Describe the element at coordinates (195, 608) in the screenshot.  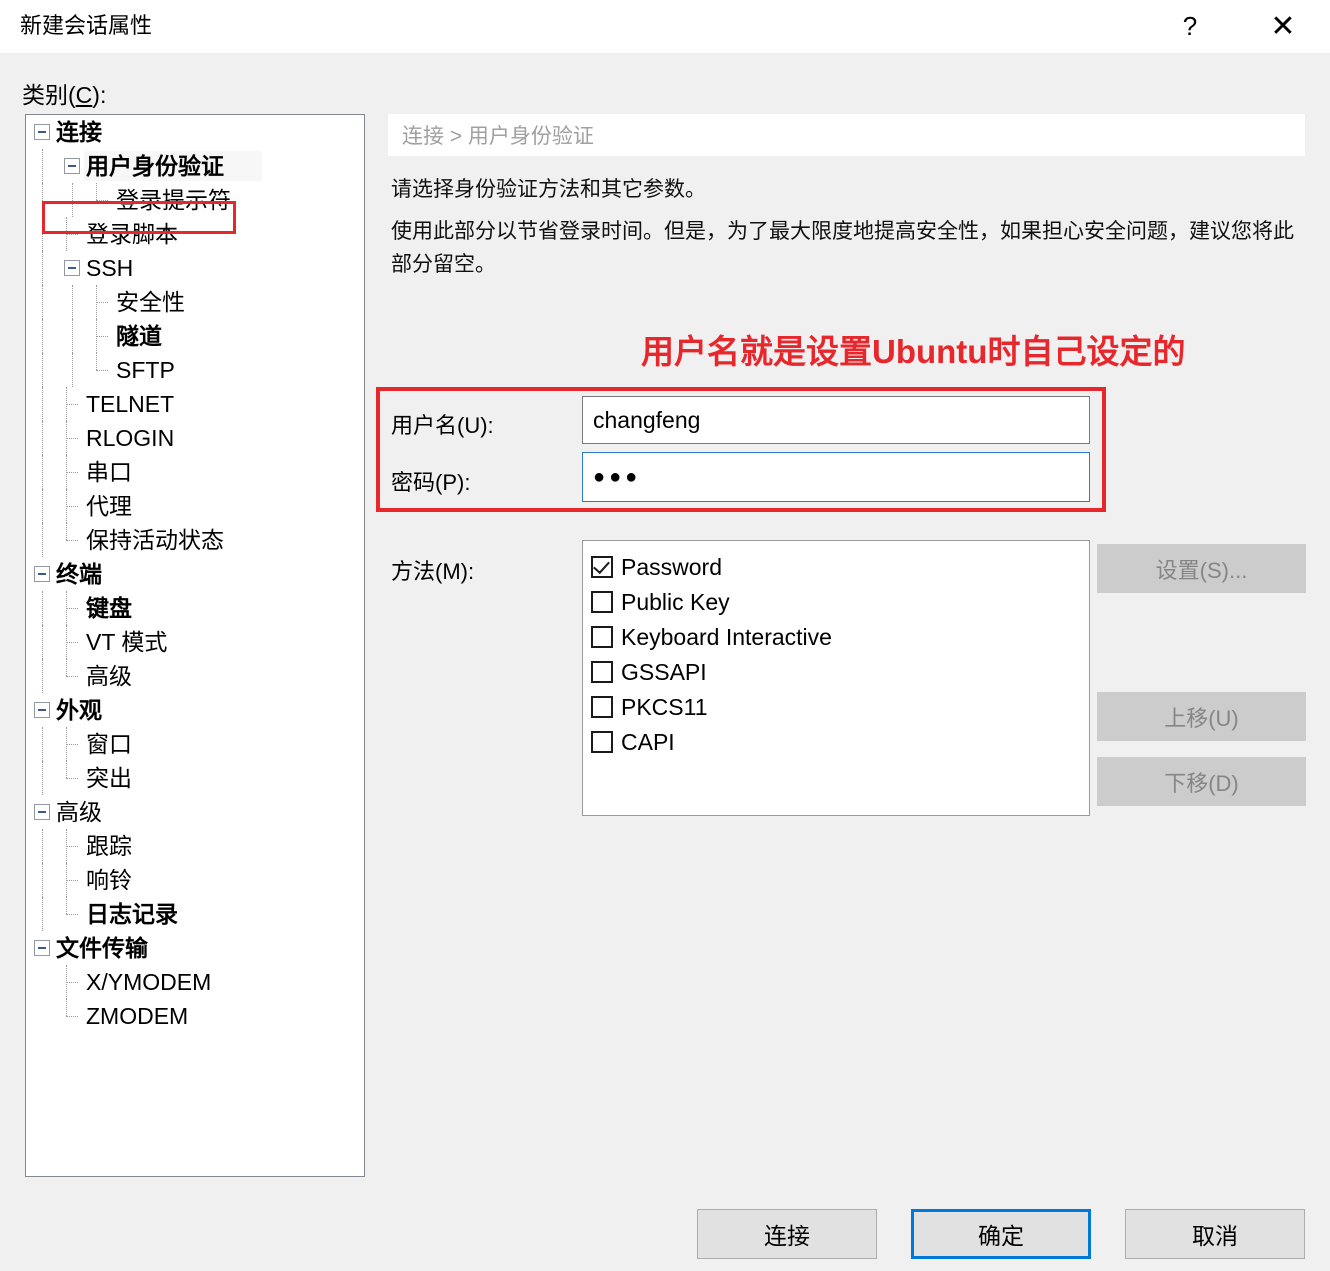
I see `sidebar-item-14: 键盘` at that location.